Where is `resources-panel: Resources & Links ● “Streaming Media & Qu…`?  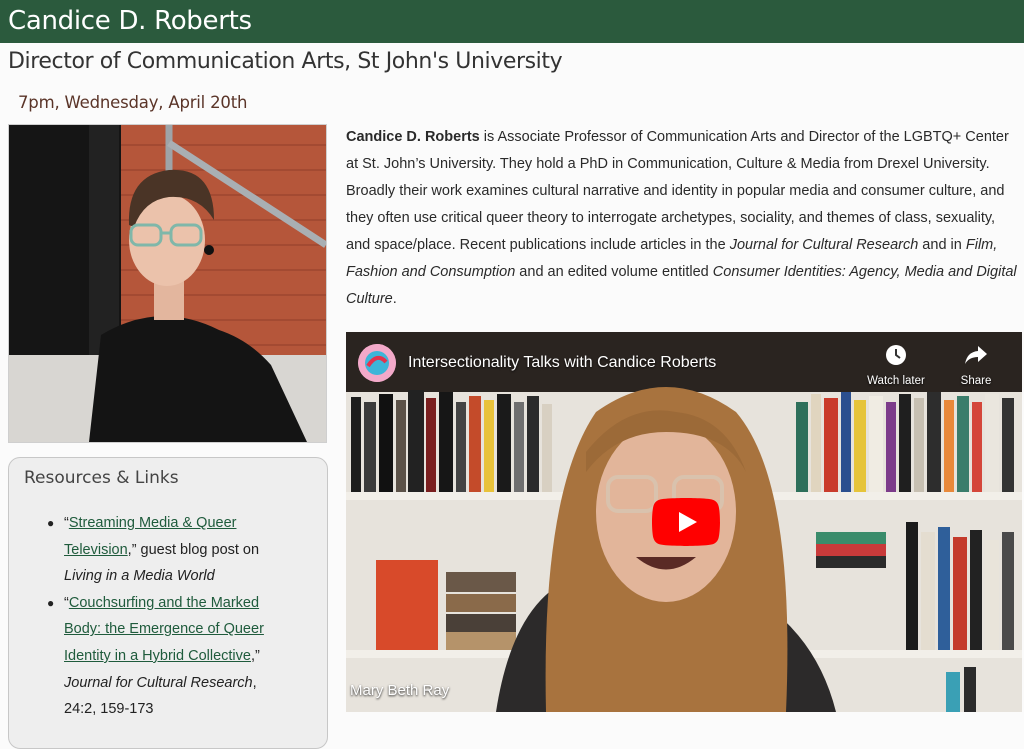
resources-panel: Resources & Links ● “Streaming Media & Qu… is located at coordinates (168, 603).